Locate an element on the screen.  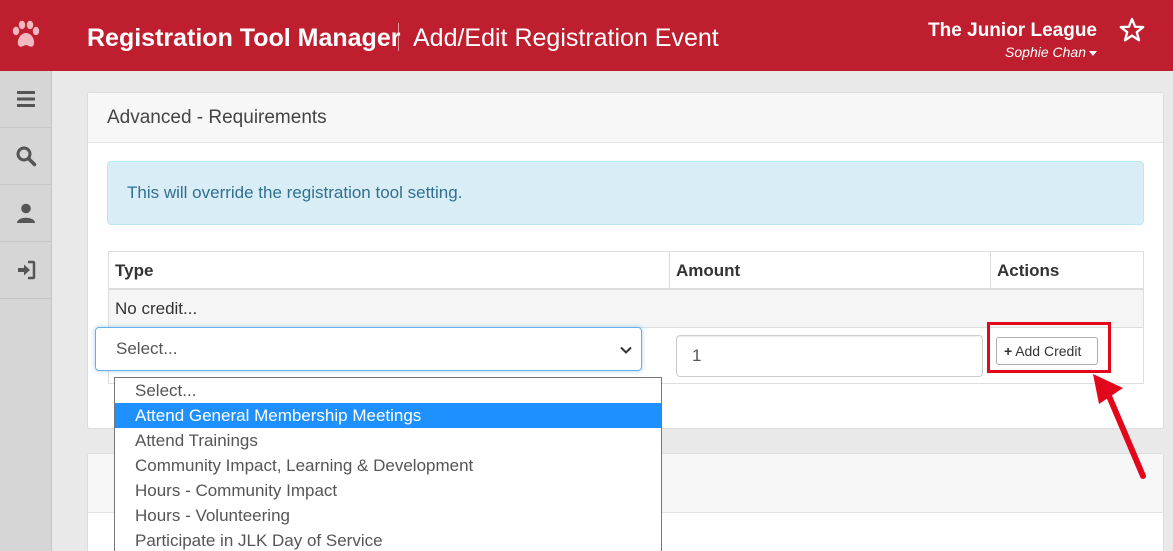
star-icon is located at coordinates (1132, 30).